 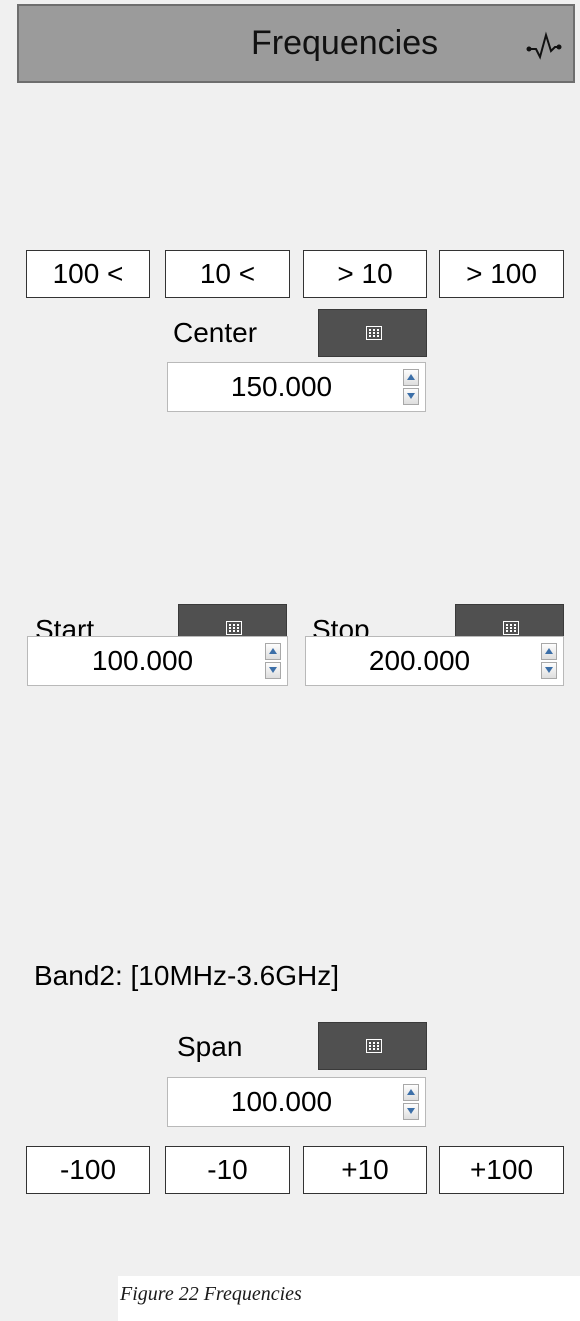 What do you see at coordinates (281, 386) in the screenshot?
I see `center-value: 150.000` at bounding box center [281, 386].